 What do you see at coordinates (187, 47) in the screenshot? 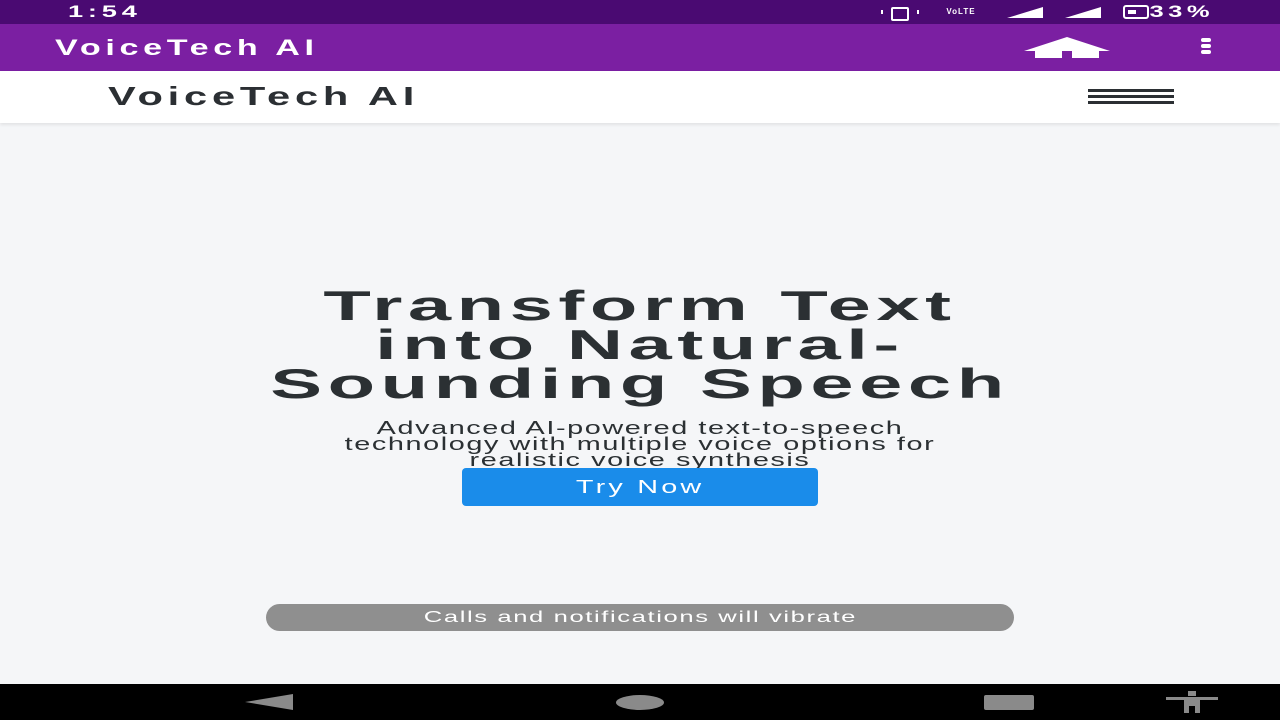
I see `app-title: VoiceTech AI` at bounding box center [187, 47].